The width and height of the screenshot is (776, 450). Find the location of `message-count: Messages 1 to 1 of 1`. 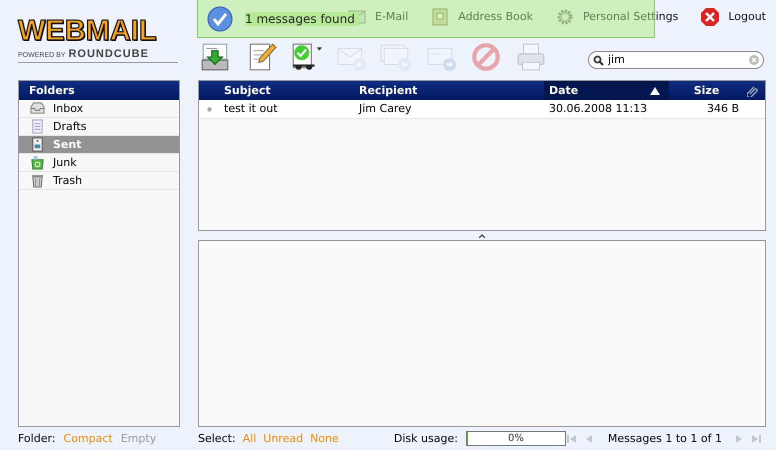

message-count: Messages 1 to 1 of 1 is located at coordinates (665, 438).